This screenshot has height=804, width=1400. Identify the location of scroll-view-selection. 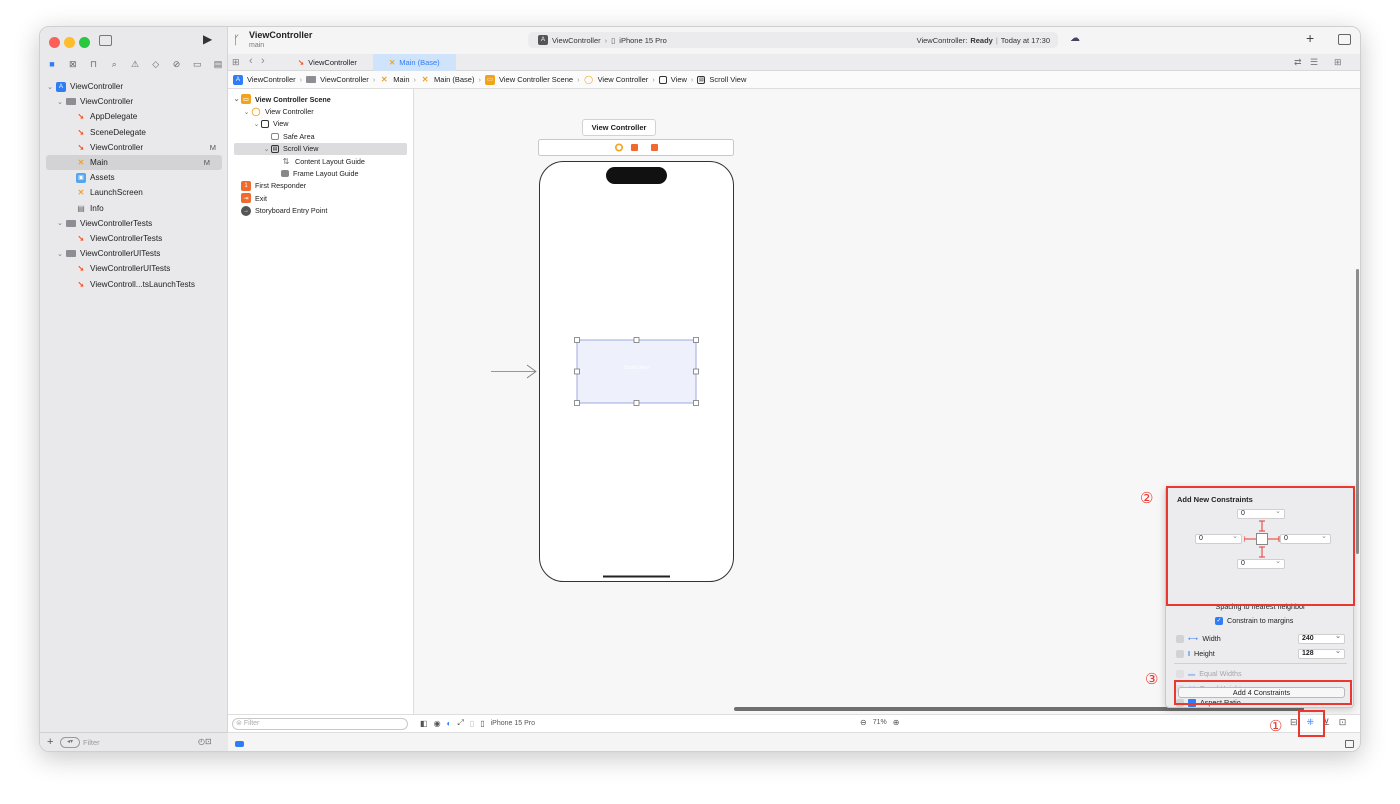
(636, 371).